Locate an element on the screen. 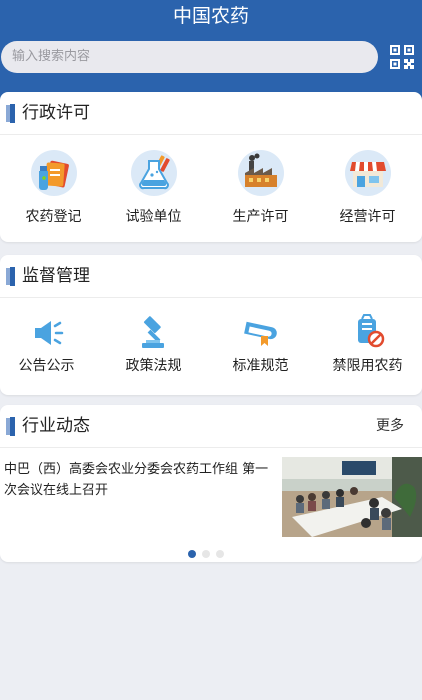 The image size is (422, 700). grid-item-business-permit: 经营许可 is located at coordinates (367, 185).